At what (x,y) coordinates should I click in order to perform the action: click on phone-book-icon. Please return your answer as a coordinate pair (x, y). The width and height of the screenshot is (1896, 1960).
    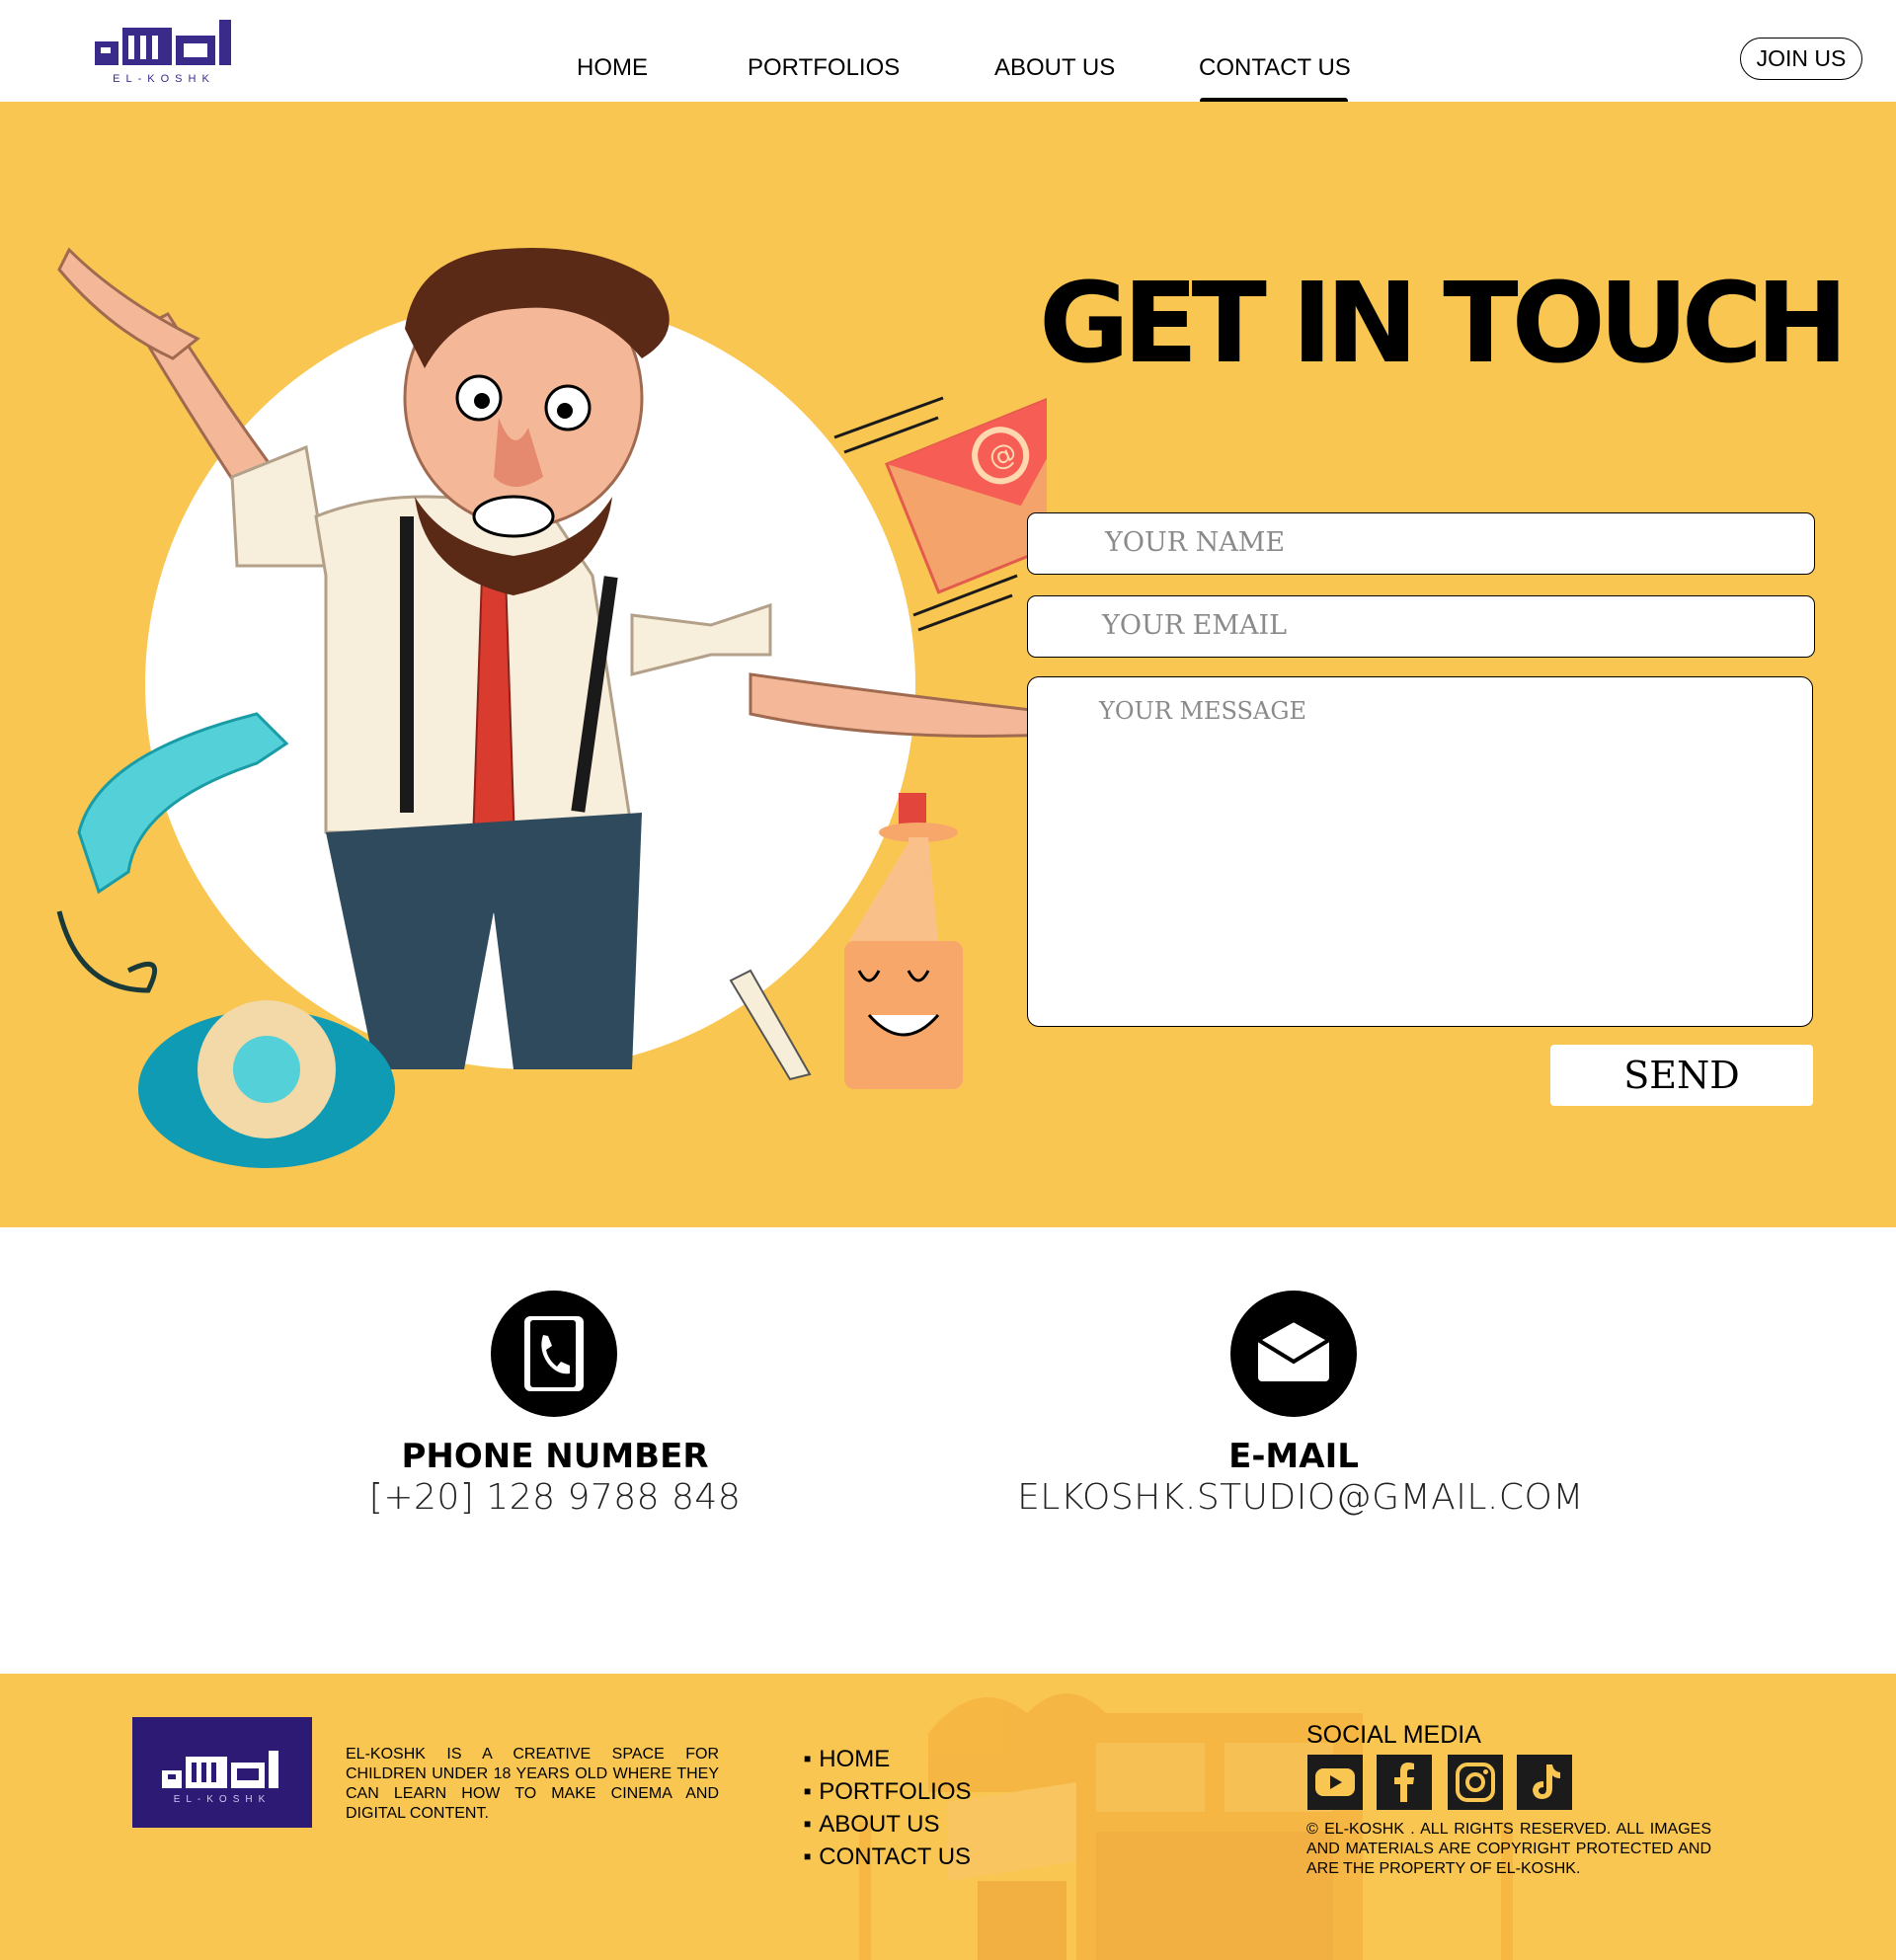
    Looking at the image, I should click on (554, 1354).